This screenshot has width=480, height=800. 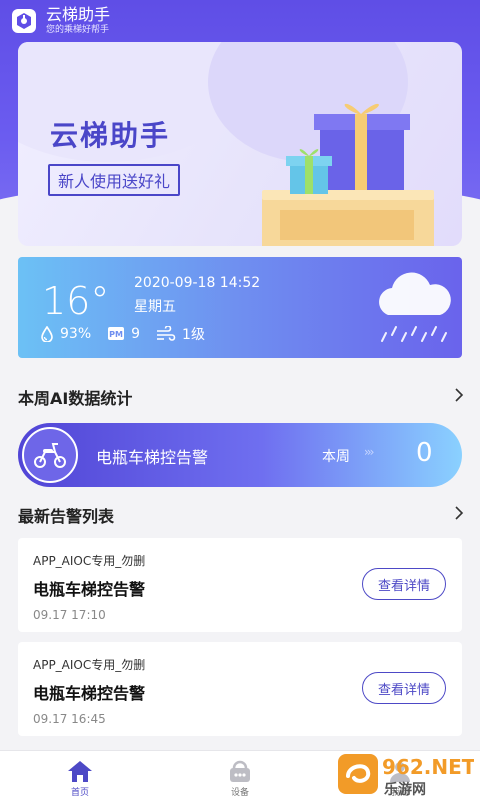 What do you see at coordinates (240, 455) in the screenshot?
I see `ai-stats-card: 电瓶车梯控告警 本周 ››› 0` at bounding box center [240, 455].